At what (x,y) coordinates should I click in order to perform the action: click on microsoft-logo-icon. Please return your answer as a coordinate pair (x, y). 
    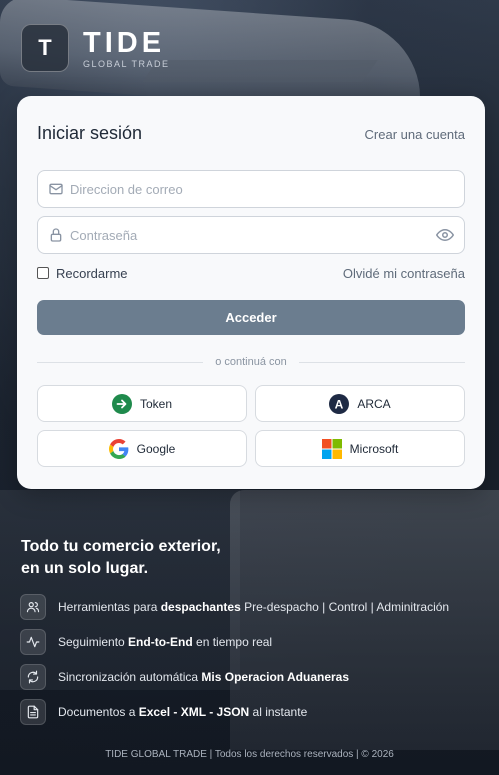
    Looking at the image, I should click on (331, 448).